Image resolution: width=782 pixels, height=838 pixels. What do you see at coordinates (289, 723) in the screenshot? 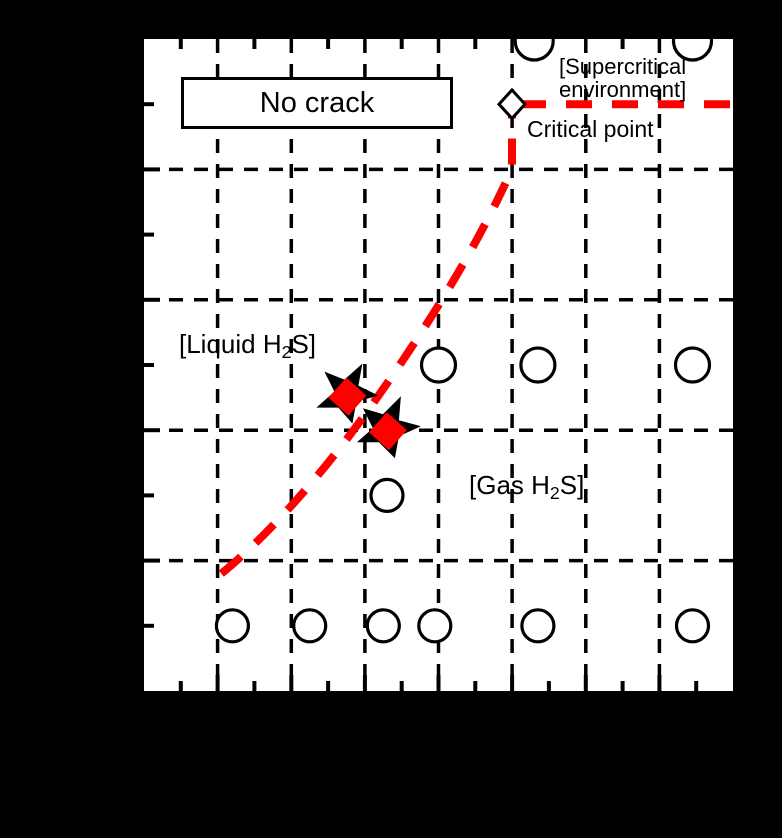
I see `xtick-label-40: 40` at bounding box center [289, 723].